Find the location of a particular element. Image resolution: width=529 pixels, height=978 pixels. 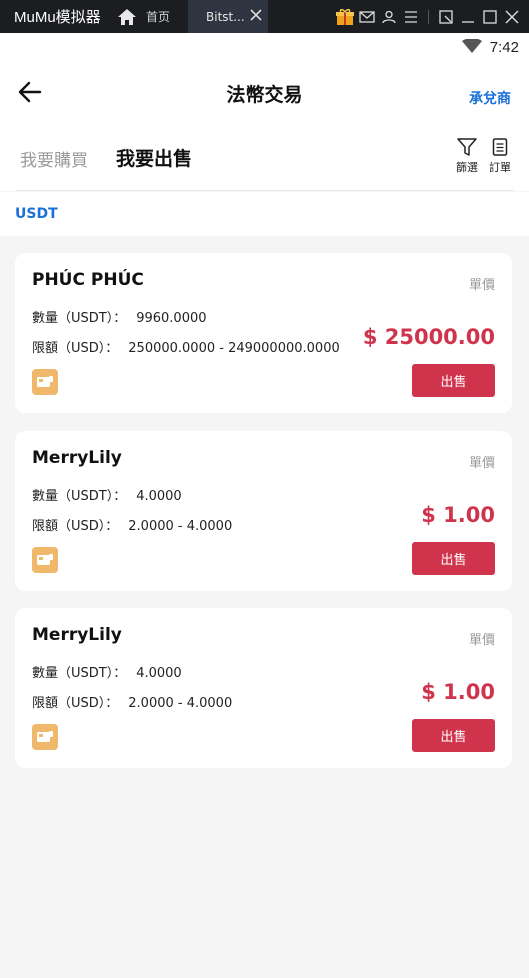

quantity-value: 9960.0000 is located at coordinates (171, 318).